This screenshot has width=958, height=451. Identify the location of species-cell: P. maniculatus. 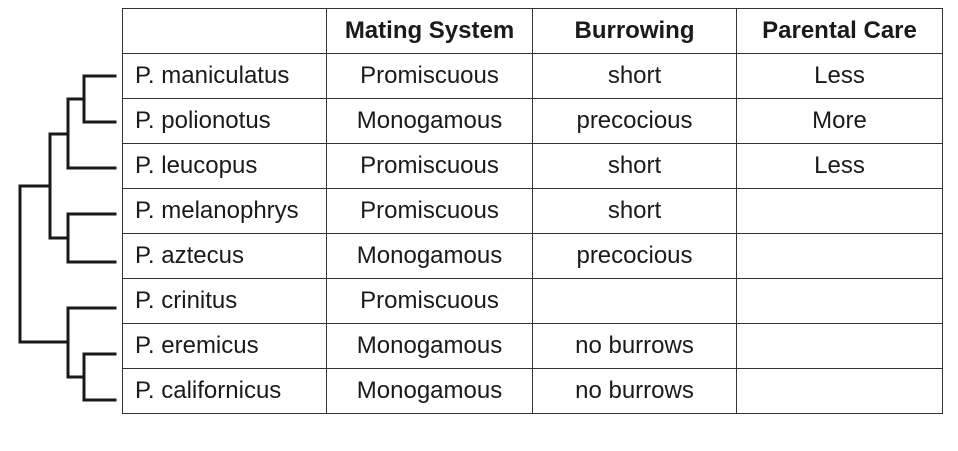
(224, 76).